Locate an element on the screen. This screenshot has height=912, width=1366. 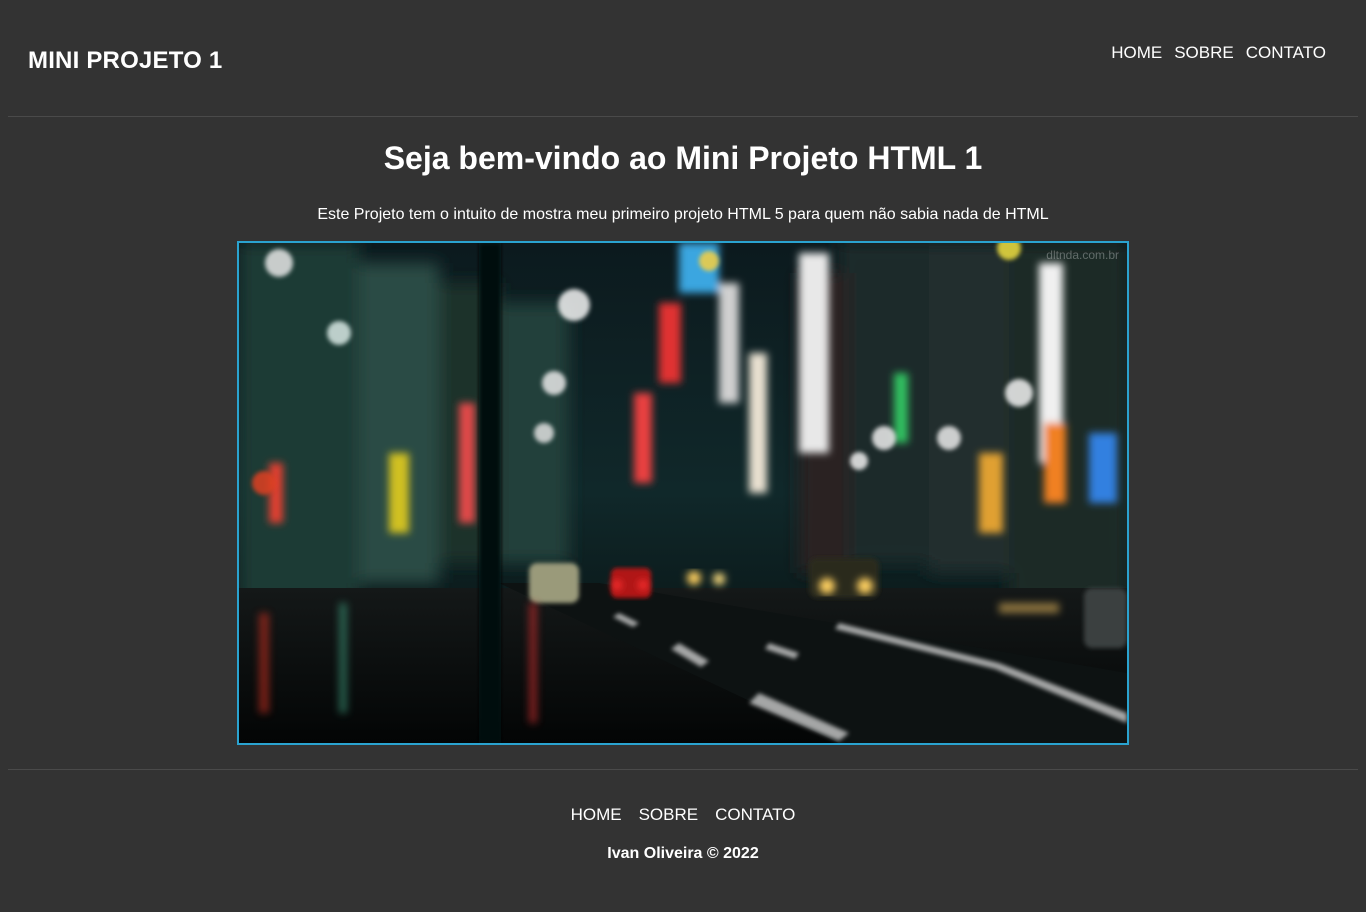
footer-nav-contato-link: CONTATO is located at coordinates (755, 815).